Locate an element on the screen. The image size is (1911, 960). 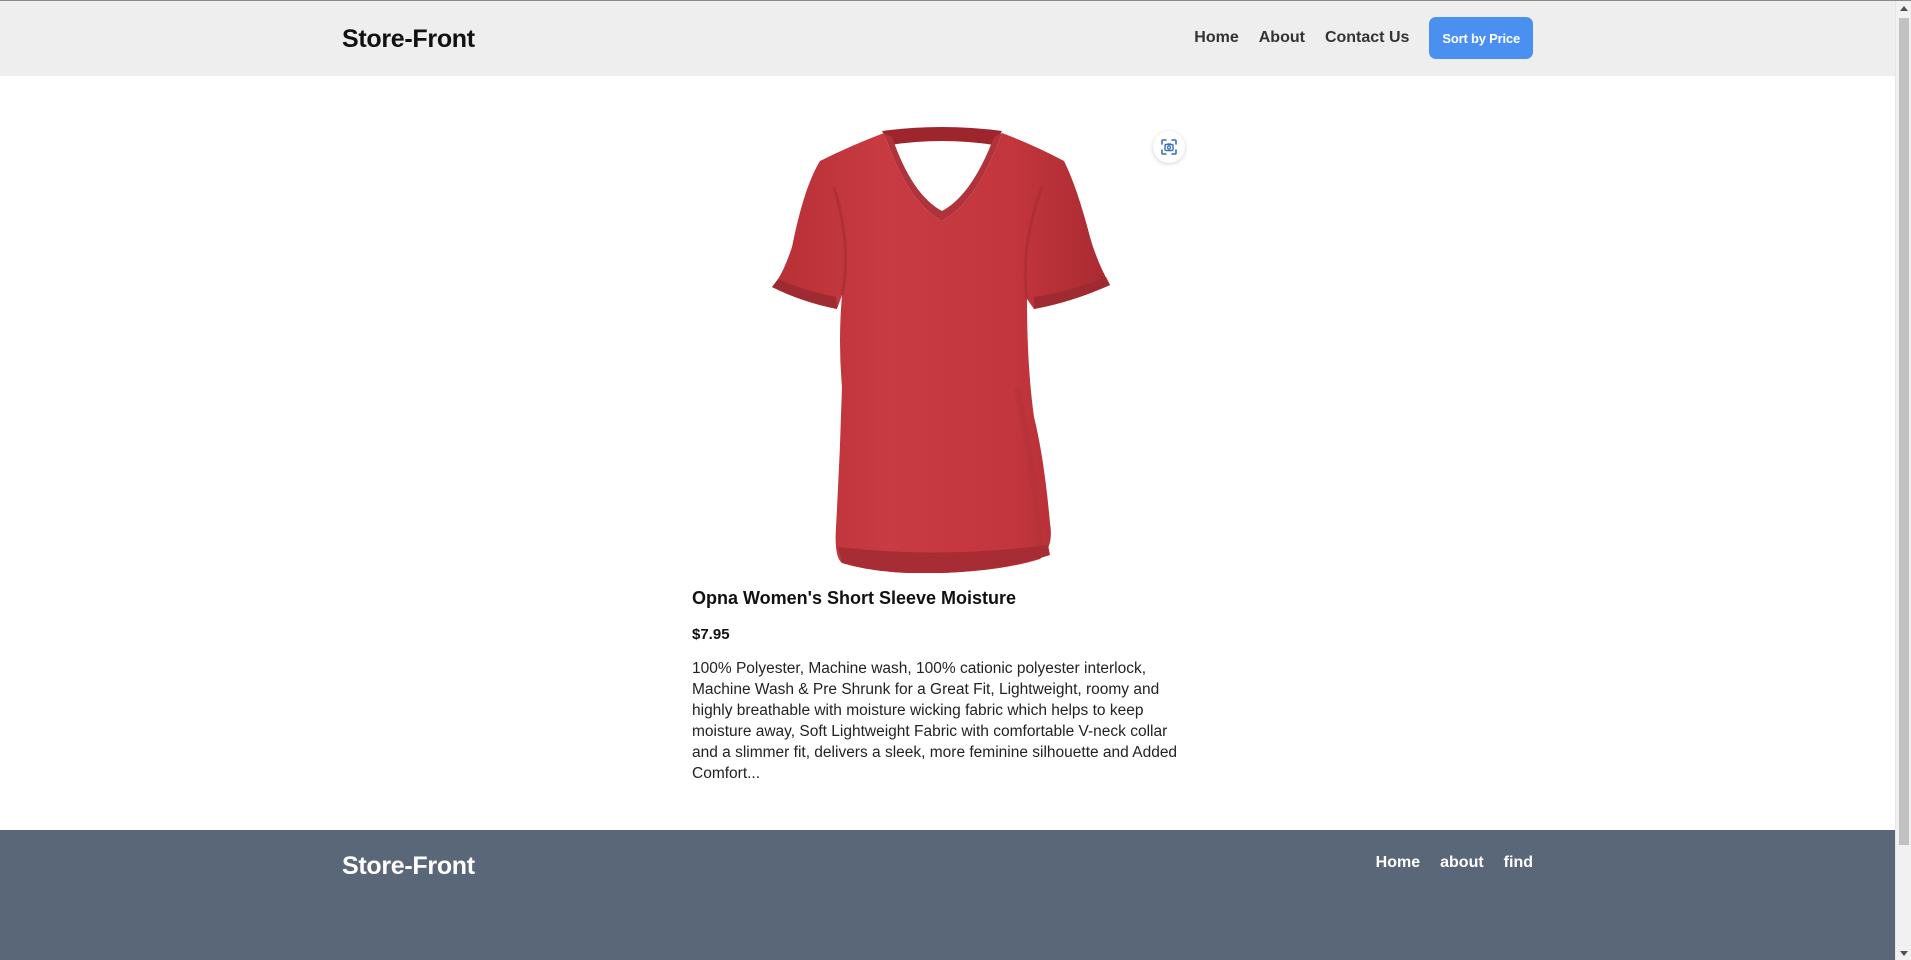
scroll-down-arrow-icon is located at coordinates (1904, 953).